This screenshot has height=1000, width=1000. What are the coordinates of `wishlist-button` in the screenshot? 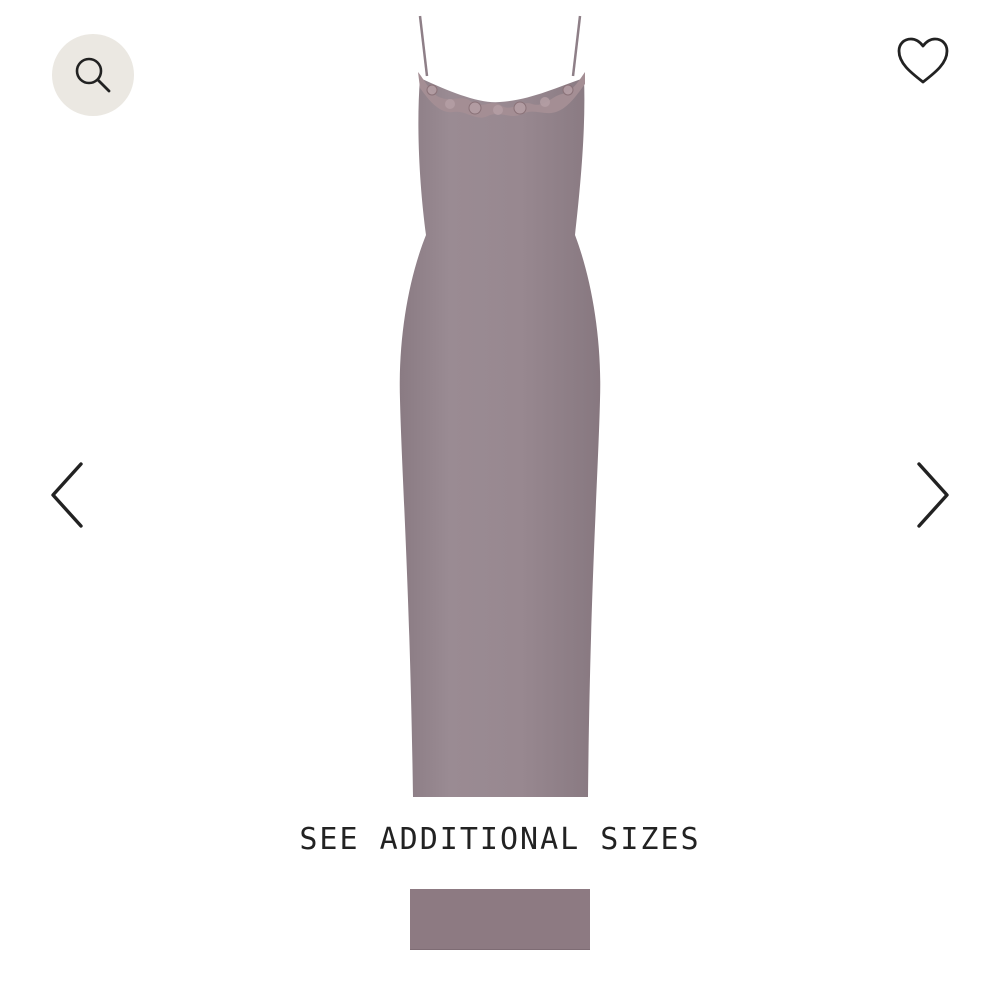 It's located at (923, 61).